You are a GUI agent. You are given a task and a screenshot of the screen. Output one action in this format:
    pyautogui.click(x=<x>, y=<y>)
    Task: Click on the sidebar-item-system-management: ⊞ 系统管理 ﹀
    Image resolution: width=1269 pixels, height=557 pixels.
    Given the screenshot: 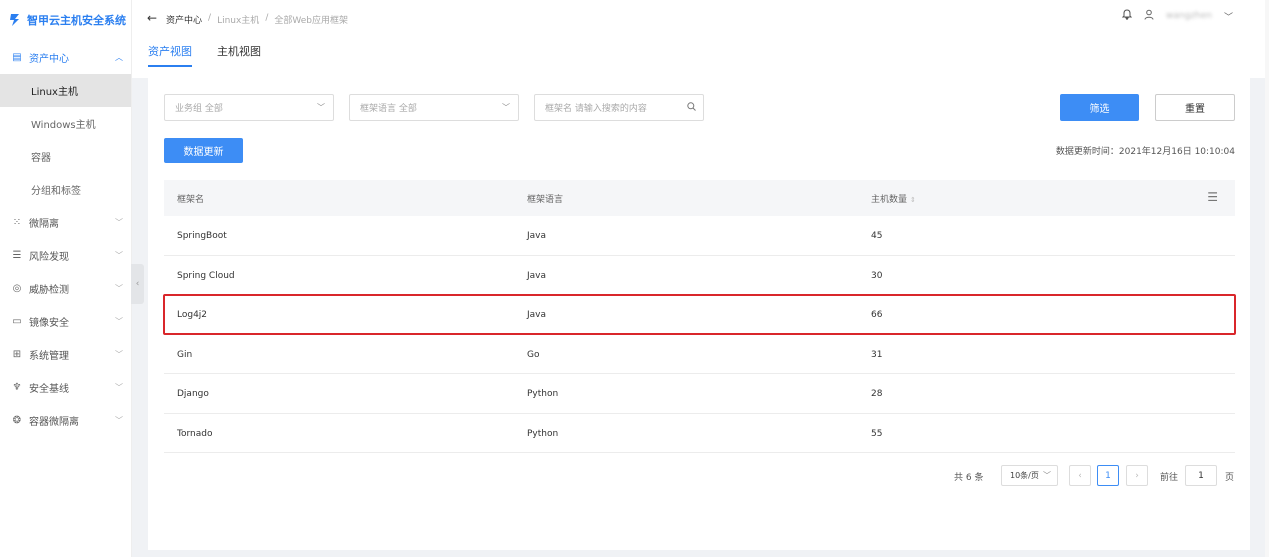 What is the action you would take?
    pyautogui.click(x=65, y=354)
    